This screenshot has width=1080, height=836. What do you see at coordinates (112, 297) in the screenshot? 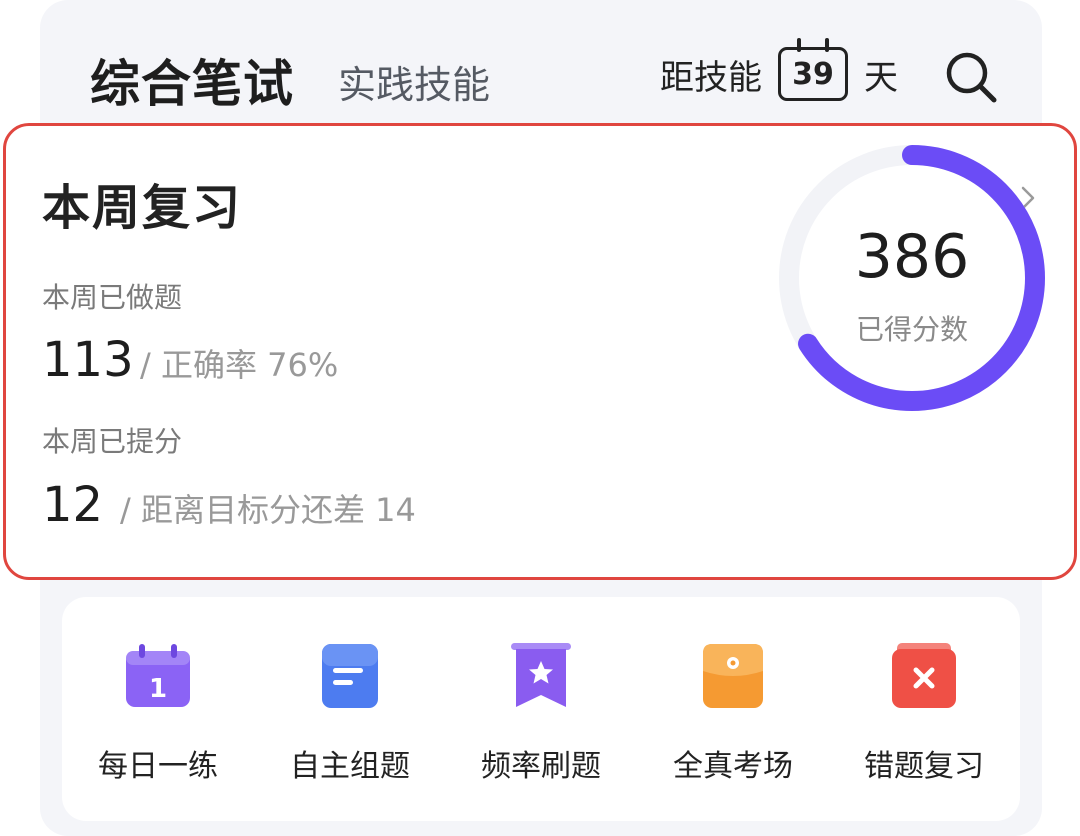
I see `questions-done-label: 本周已做题` at bounding box center [112, 297].